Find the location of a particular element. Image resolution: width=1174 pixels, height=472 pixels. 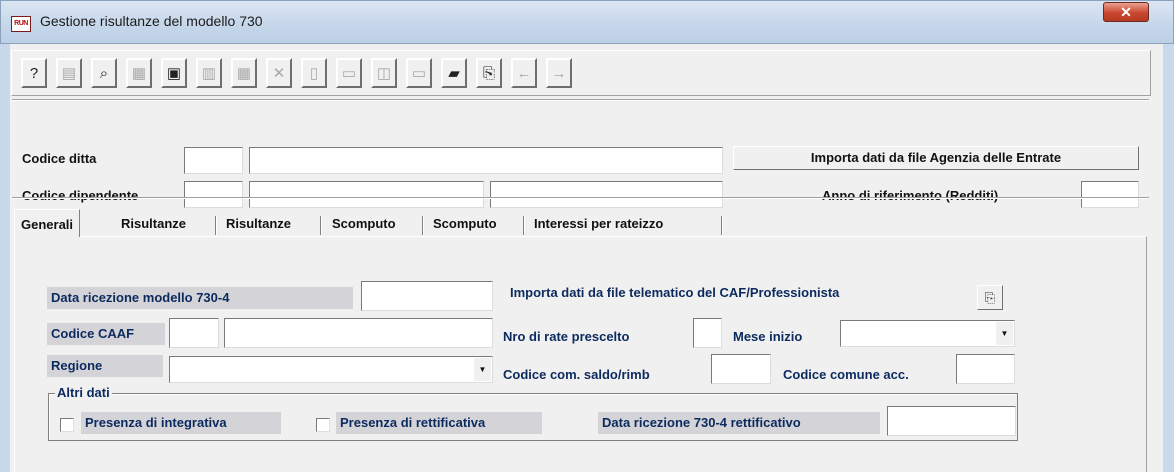

presenza-rettificativa-label: Presenza di rettificativa is located at coordinates (439, 423).